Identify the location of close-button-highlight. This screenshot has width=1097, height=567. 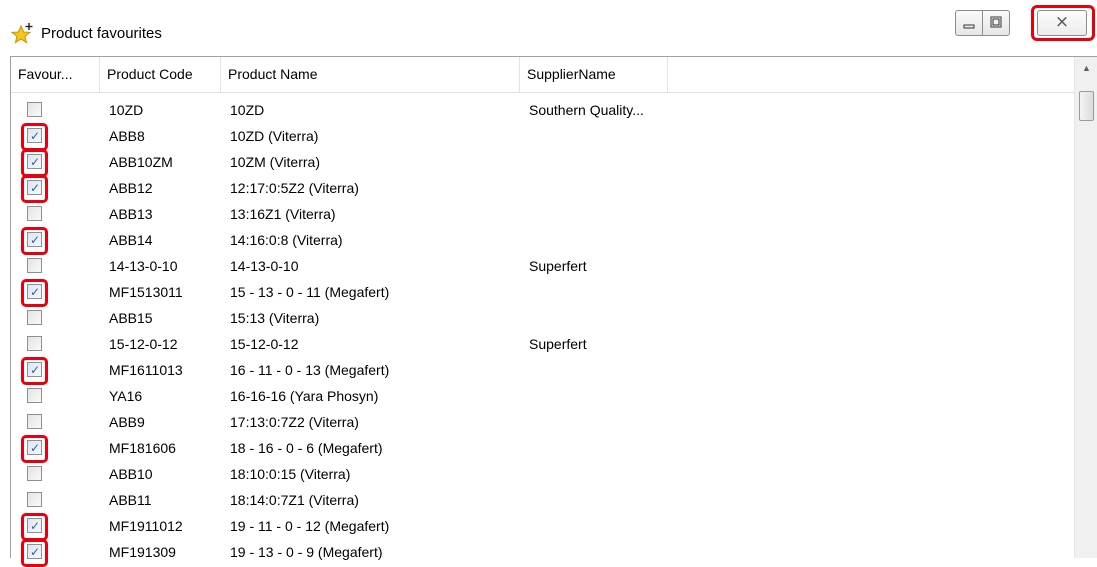
(1063, 23).